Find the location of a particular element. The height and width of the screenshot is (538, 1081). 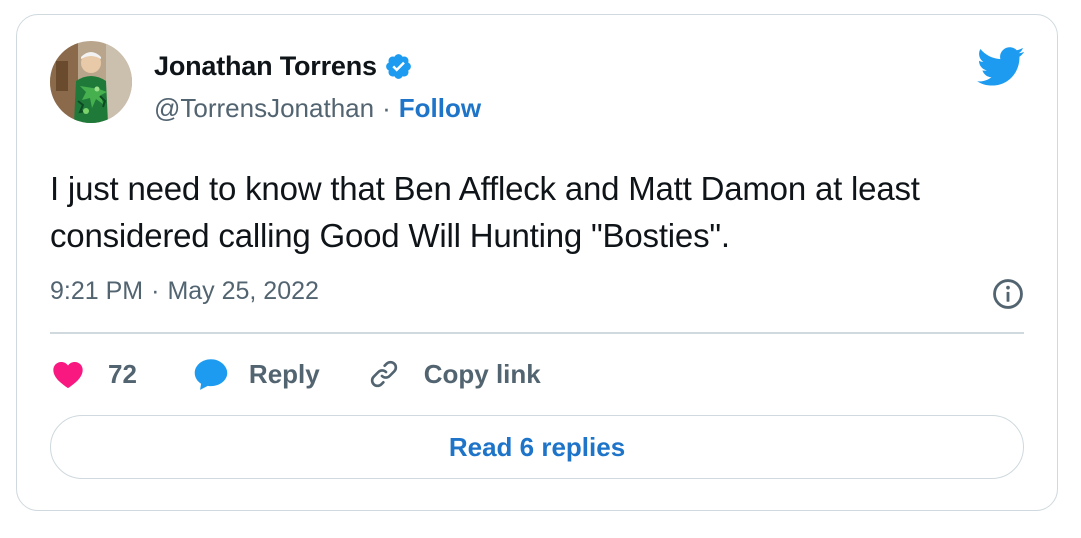

author-name: Jonathan Torrens is located at coordinates (265, 66).